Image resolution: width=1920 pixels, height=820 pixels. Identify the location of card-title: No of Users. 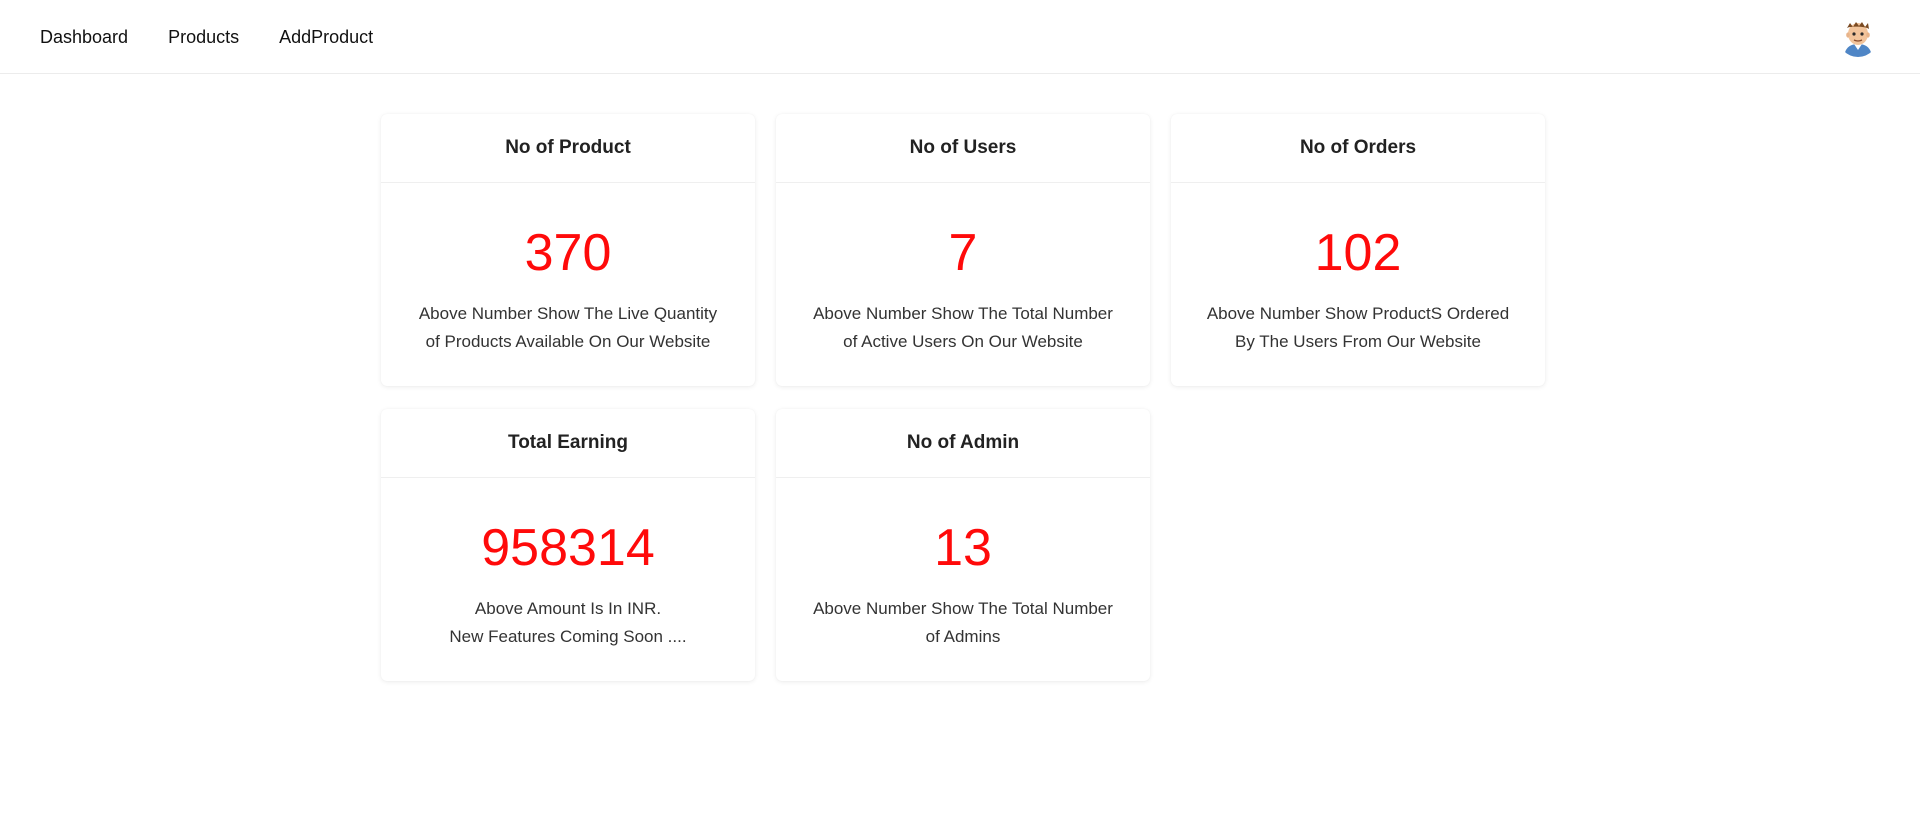
(963, 148).